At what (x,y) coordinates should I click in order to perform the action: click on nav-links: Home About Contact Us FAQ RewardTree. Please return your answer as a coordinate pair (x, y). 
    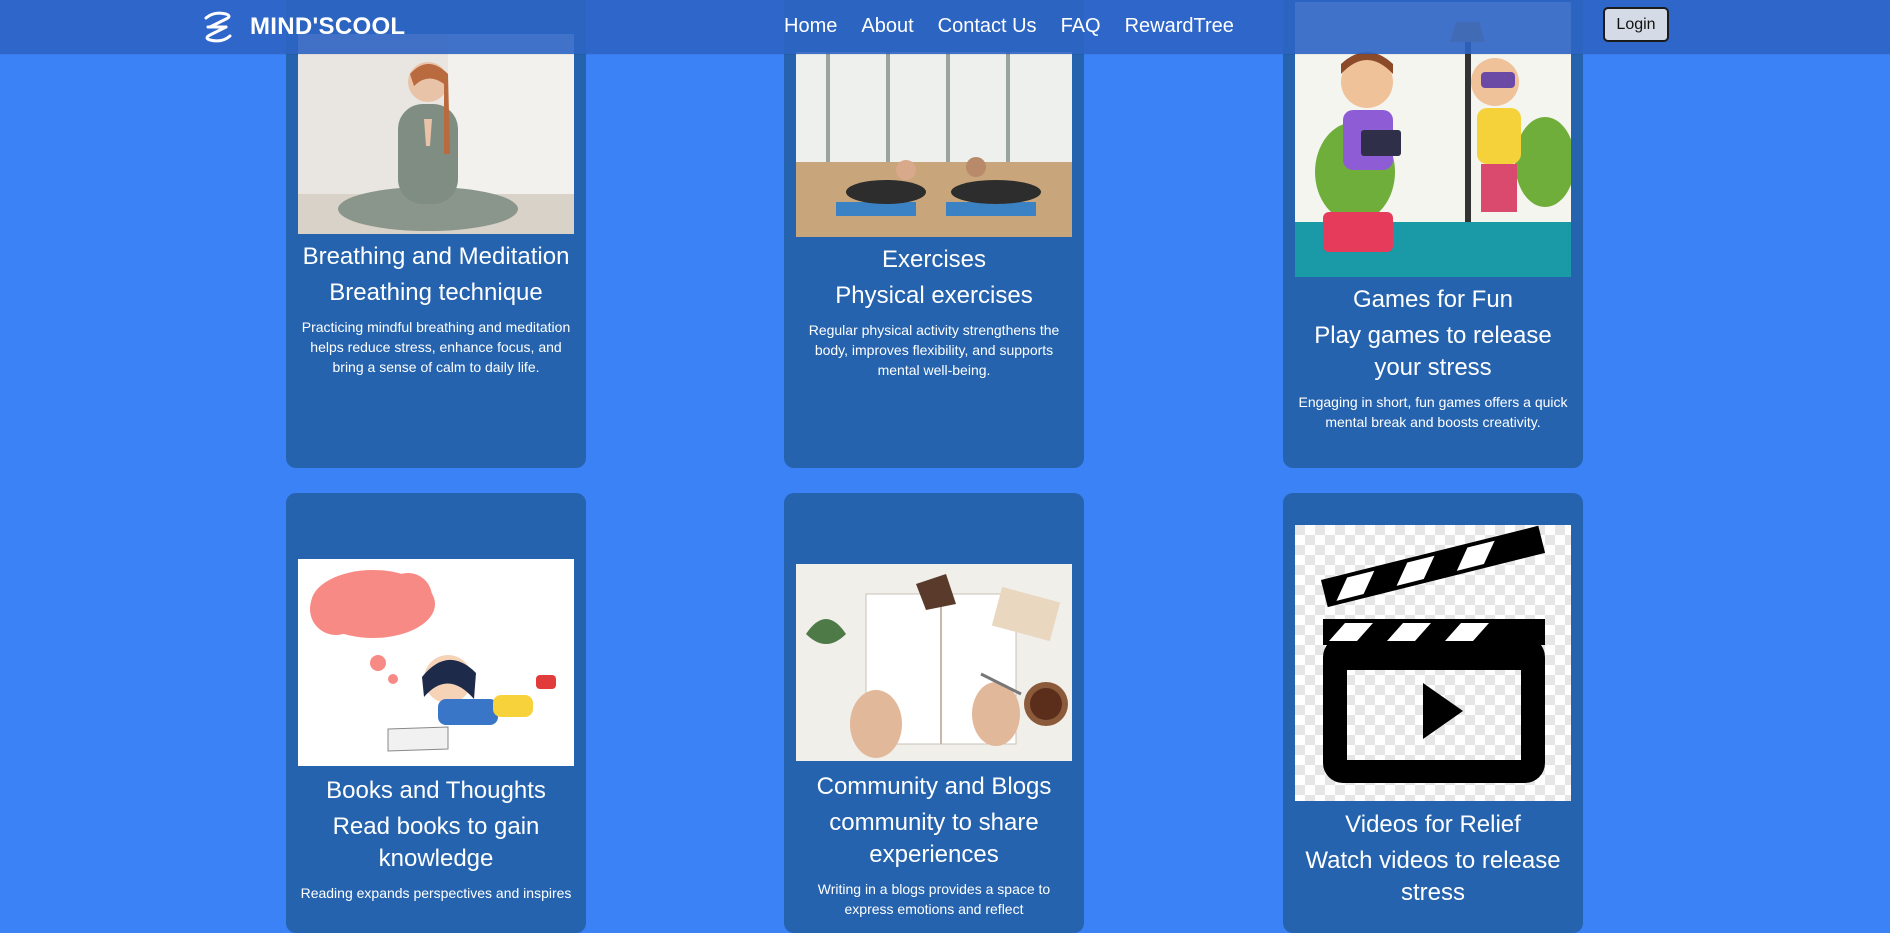
    Looking at the image, I should click on (1021, 26).